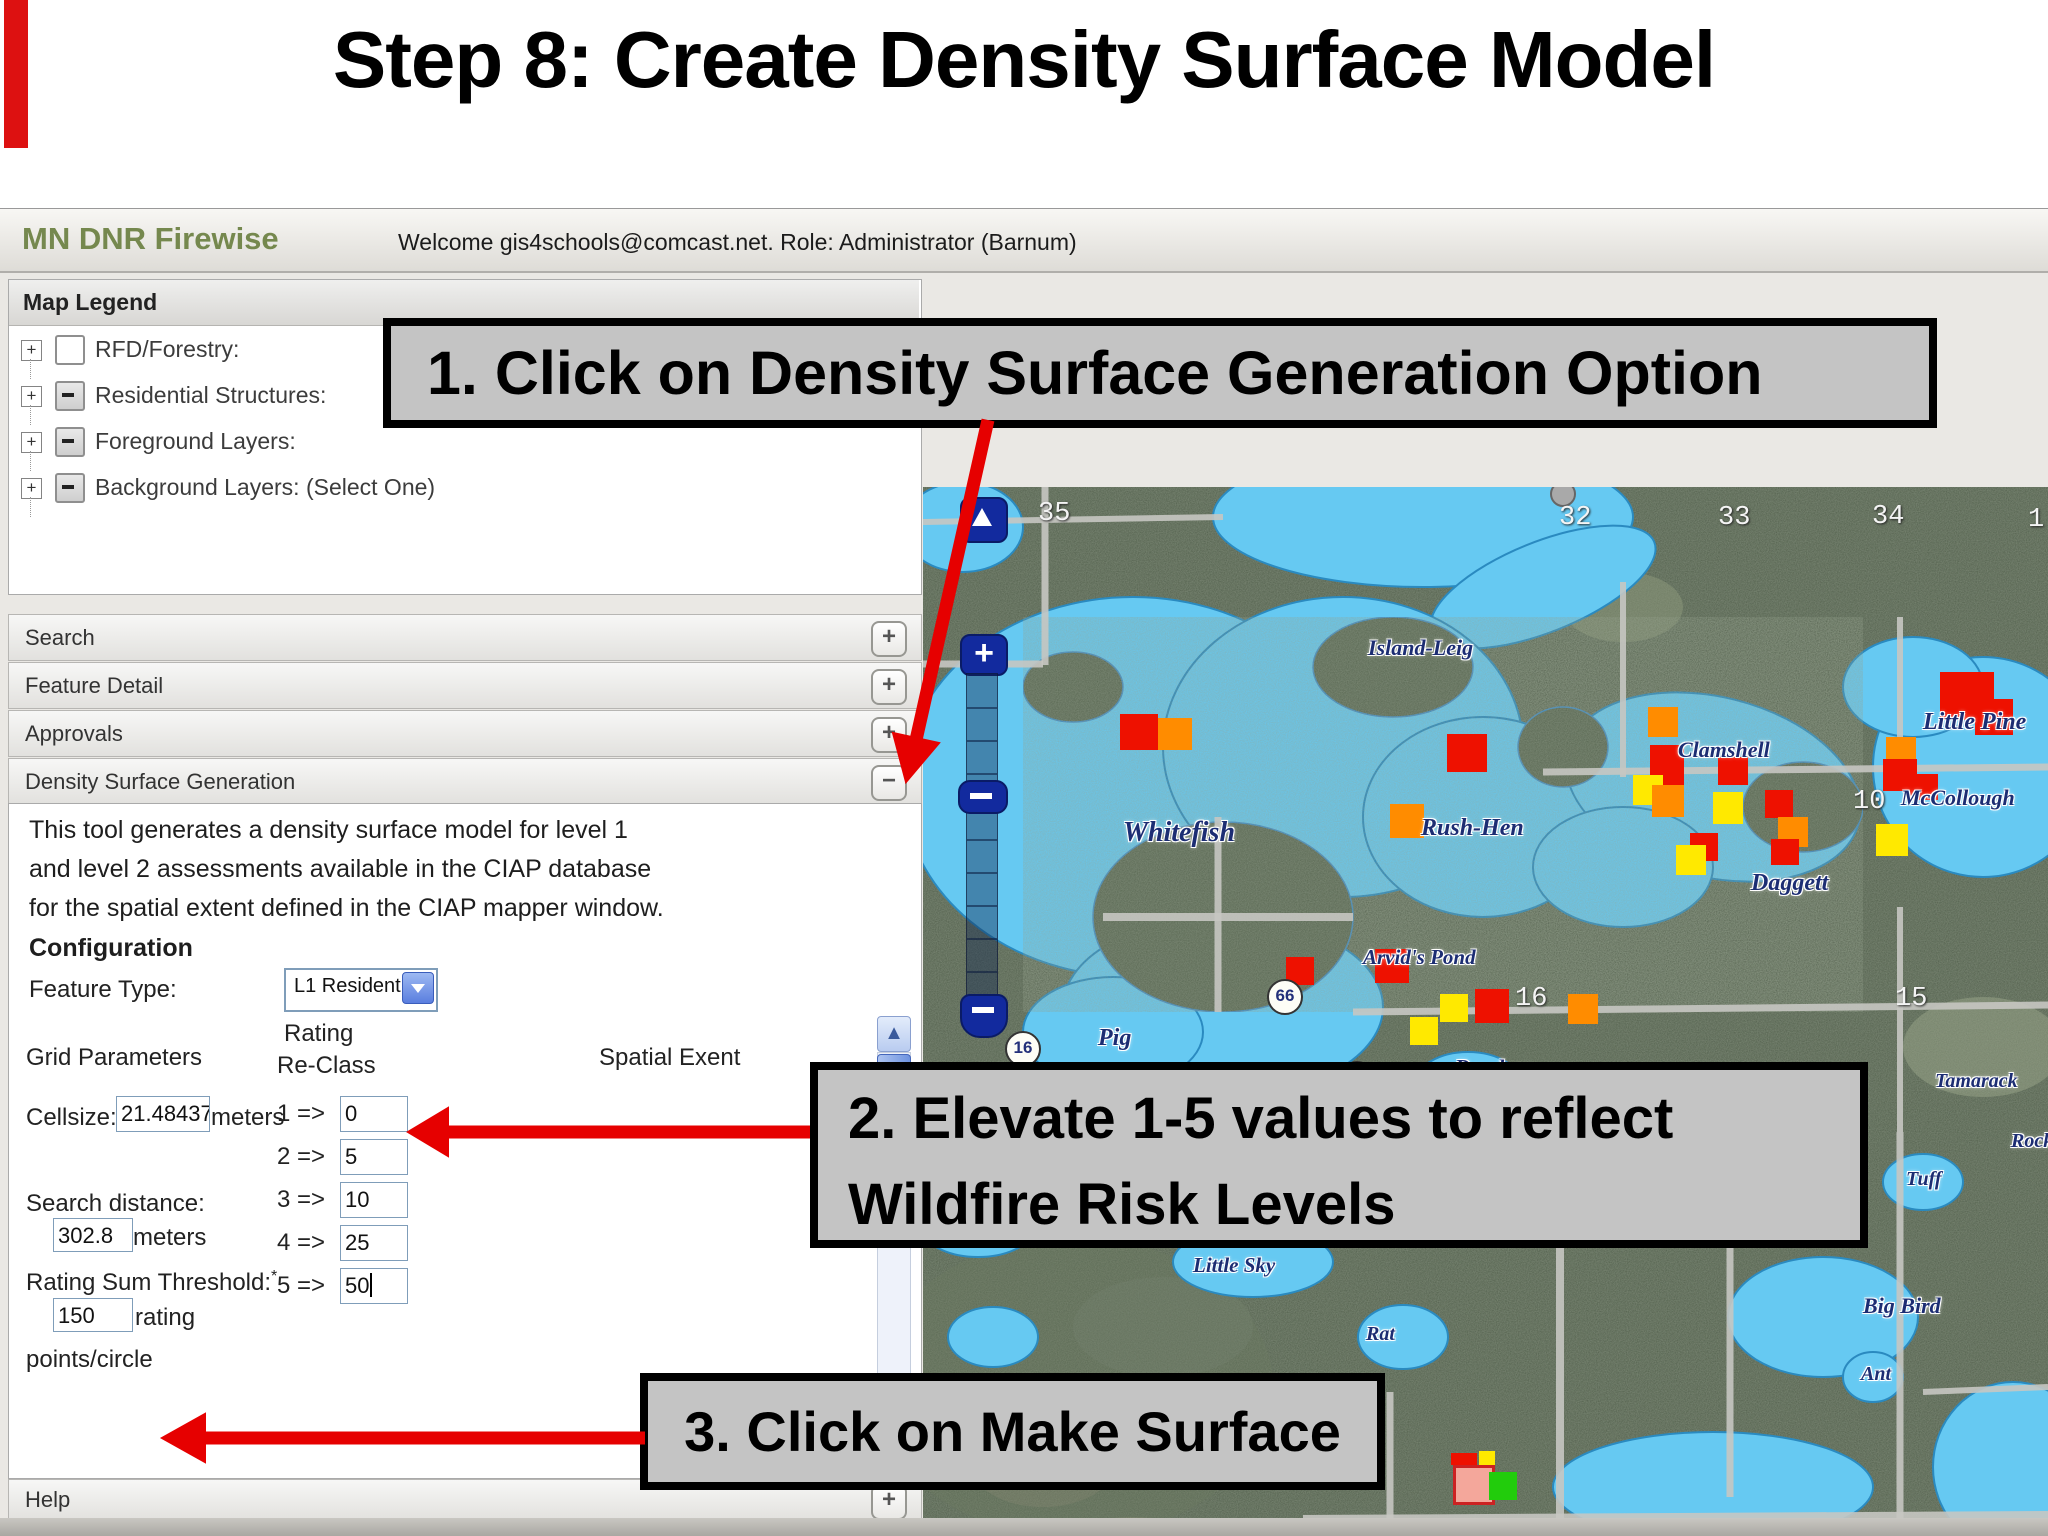  What do you see at coordinates (1911, 999) in the screenshot?
I see `section-number-label: 15` at bounding box center [1911, 999].